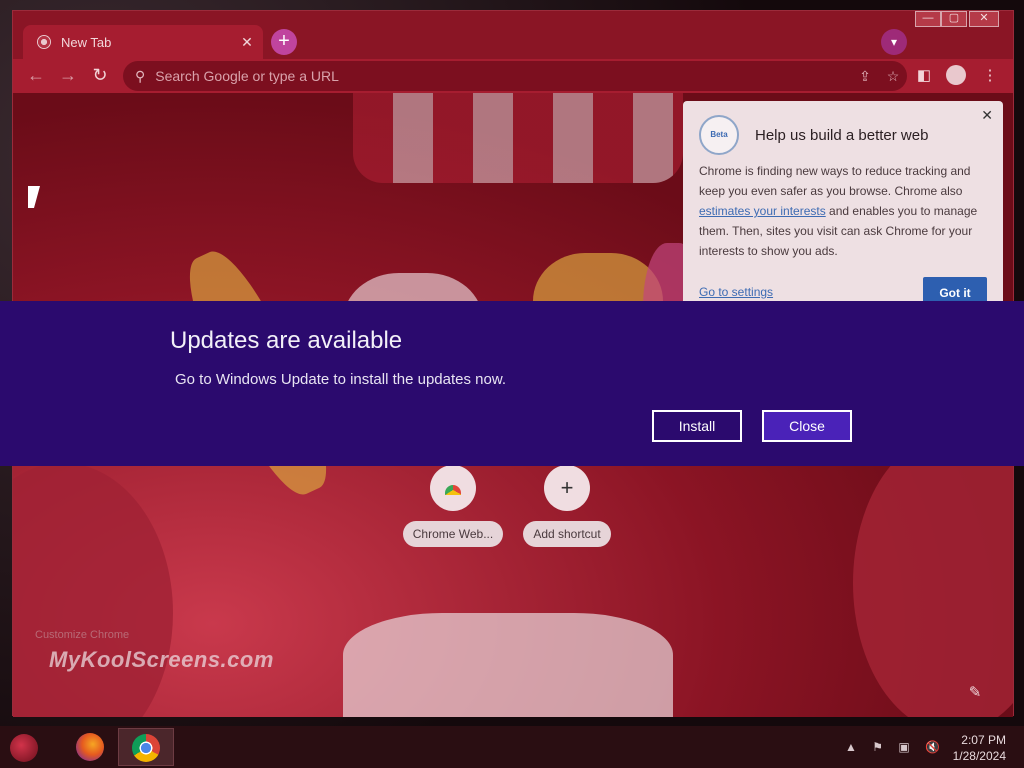 Image resolution: width=1024 pixels, height=768 pixels. Describe the element at coordinates (24, 748) in the screenshot. I see `start-button` at that location.